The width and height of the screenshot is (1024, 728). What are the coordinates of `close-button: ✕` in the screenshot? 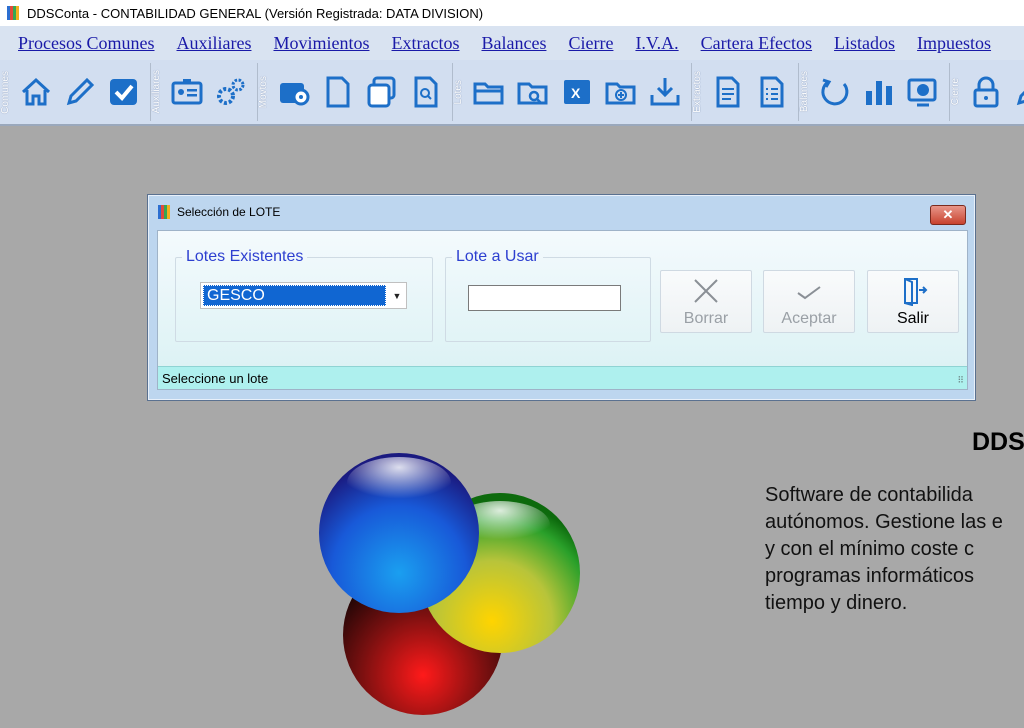 It's located at (948, 215).